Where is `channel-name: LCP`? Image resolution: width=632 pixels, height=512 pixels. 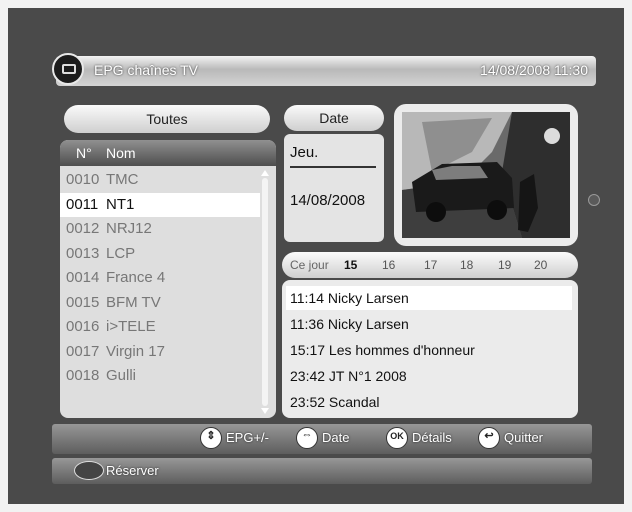
channel-name: LCP is located at coordinates (121, 253).